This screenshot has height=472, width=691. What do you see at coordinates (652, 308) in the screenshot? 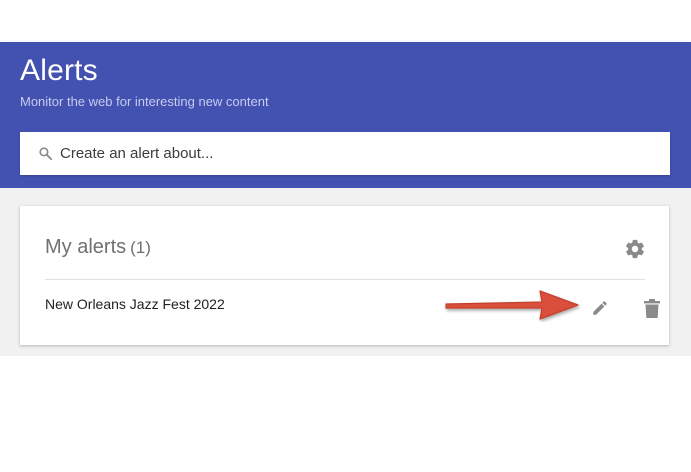
I see `trash-icon` at bounding box center [652, 308].